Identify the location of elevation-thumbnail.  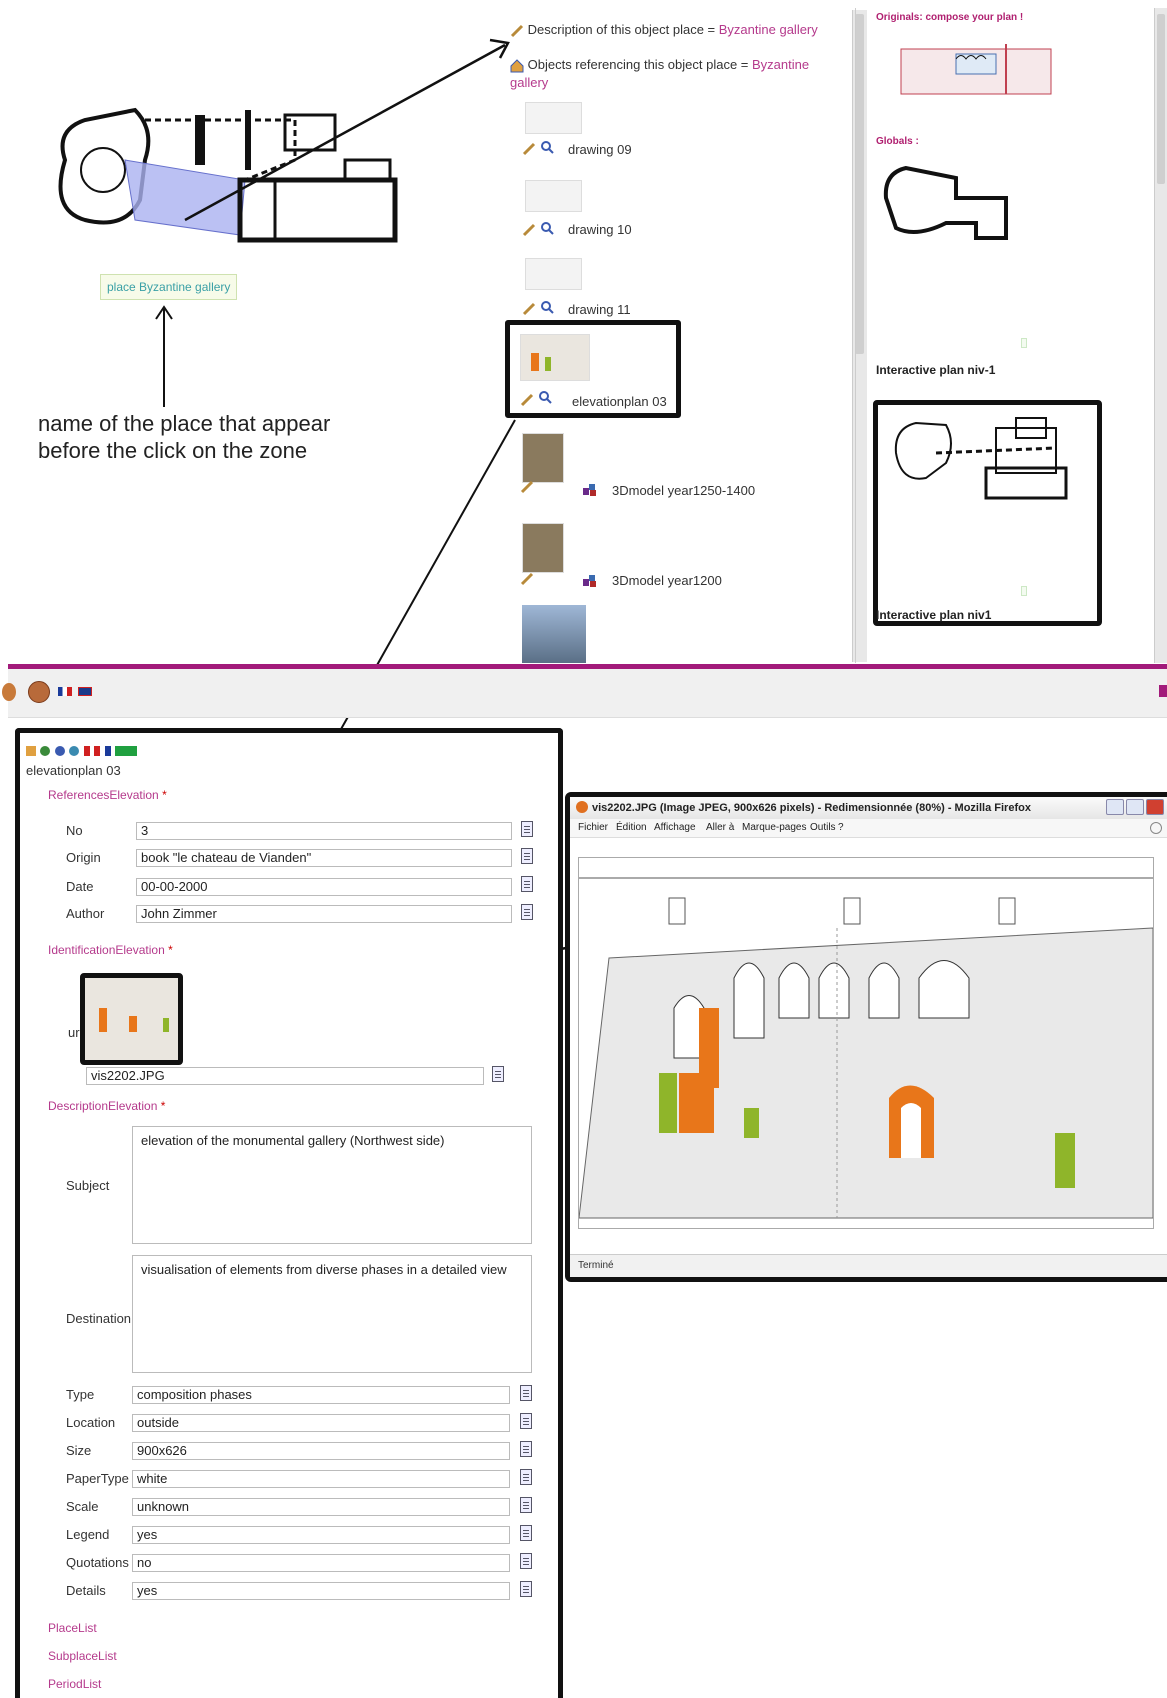
(555, 357).